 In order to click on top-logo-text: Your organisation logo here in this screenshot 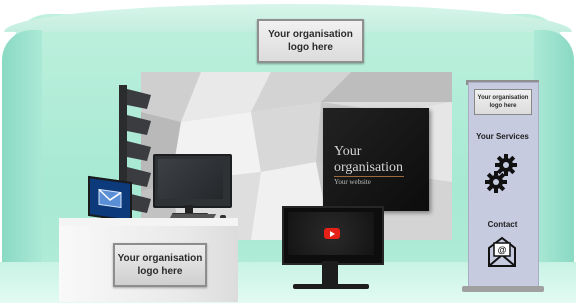, I will do `click(310, 41)`.